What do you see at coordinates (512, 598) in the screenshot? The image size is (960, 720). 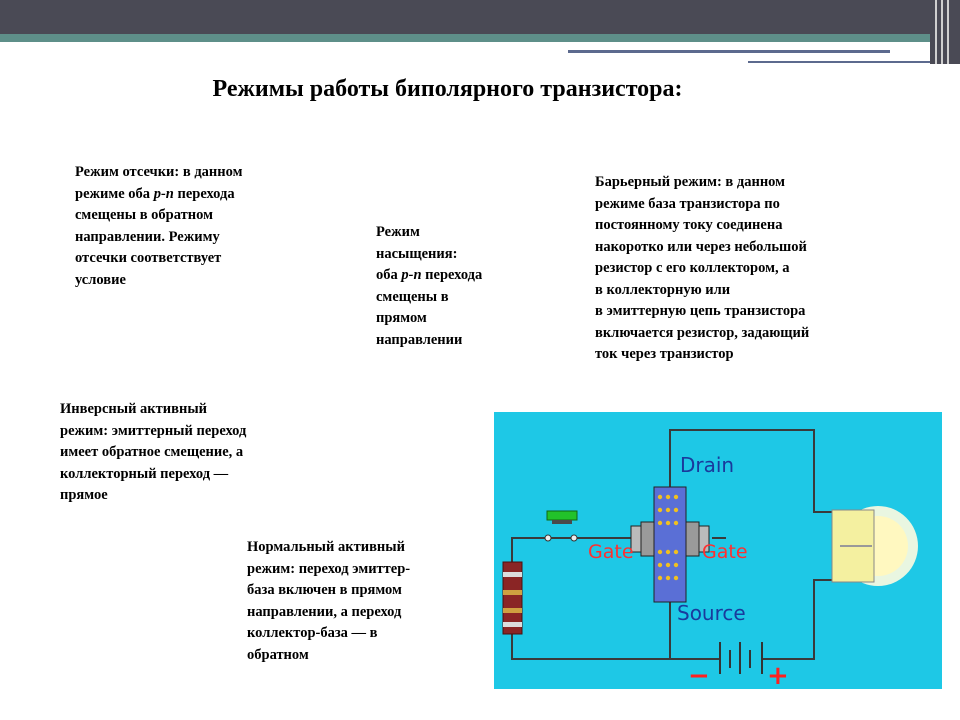 I see `resistor-icon` at bounding box center [512, 598].